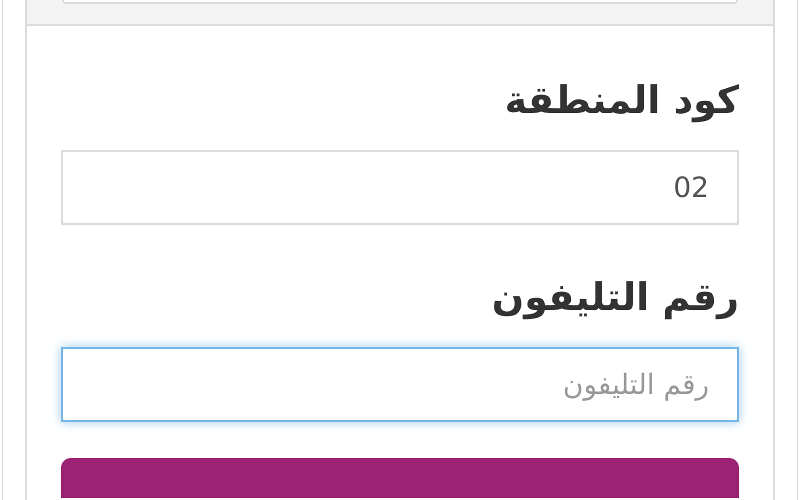  What do you see at coordinates (621, 100) in the screenshot?
I see `field-label: كود المنطقة` at bounding box center [621, 100].